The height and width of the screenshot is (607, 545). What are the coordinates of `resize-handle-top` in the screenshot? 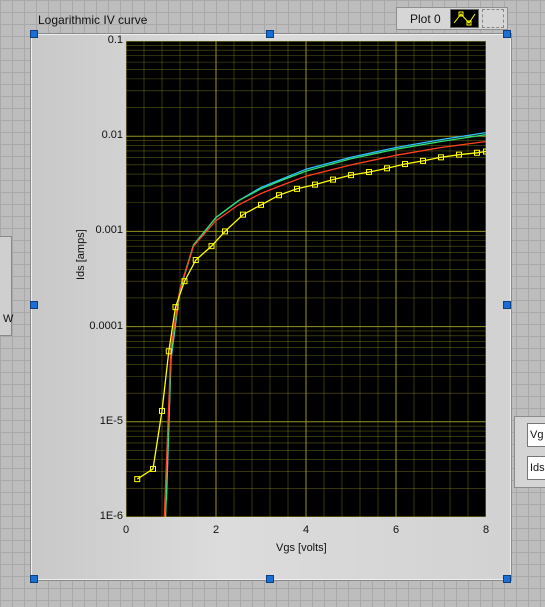 It's located at (270, 34).